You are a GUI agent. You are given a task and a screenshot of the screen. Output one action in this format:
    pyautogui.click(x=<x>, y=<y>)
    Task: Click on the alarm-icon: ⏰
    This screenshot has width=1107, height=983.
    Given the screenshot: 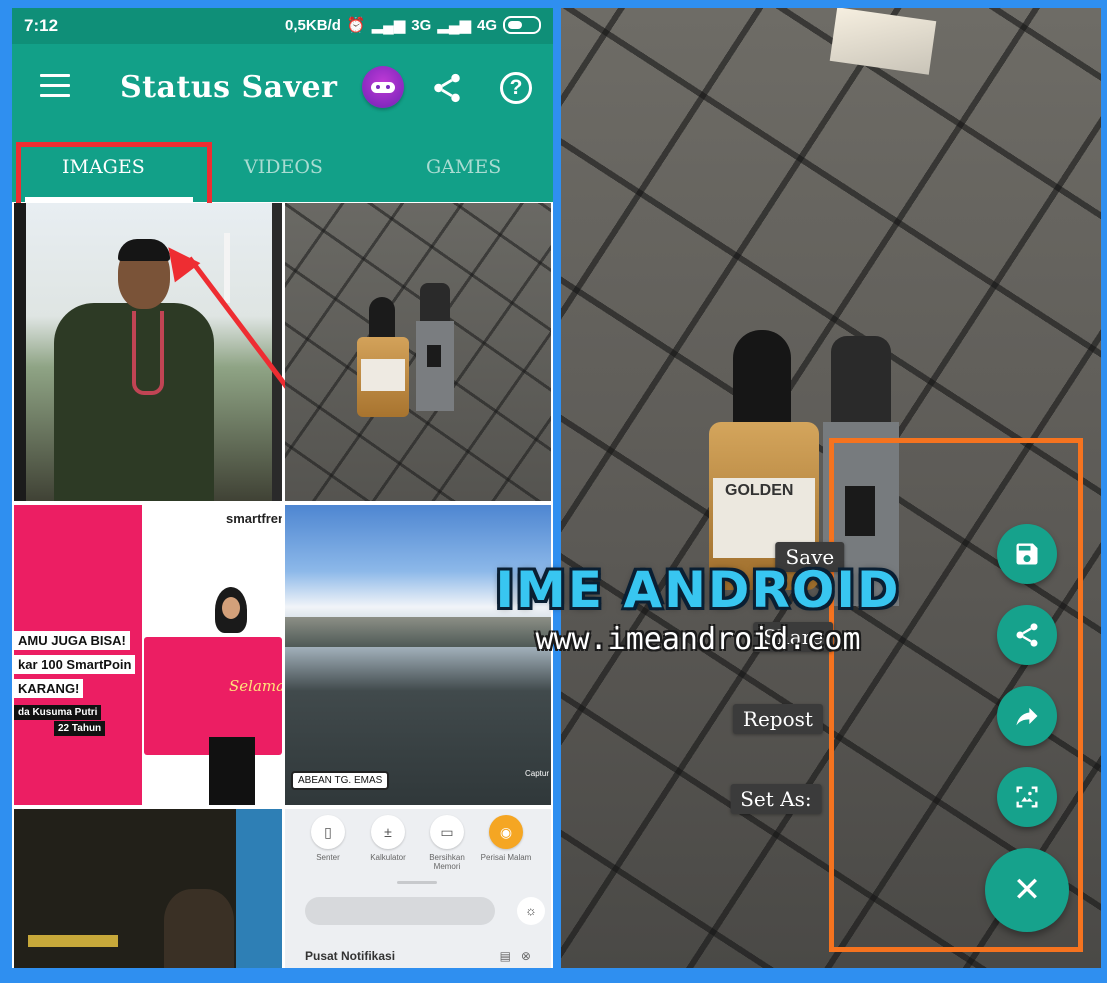 What is the action you would take?
    pyautogui.click(x=356, y=25)
    